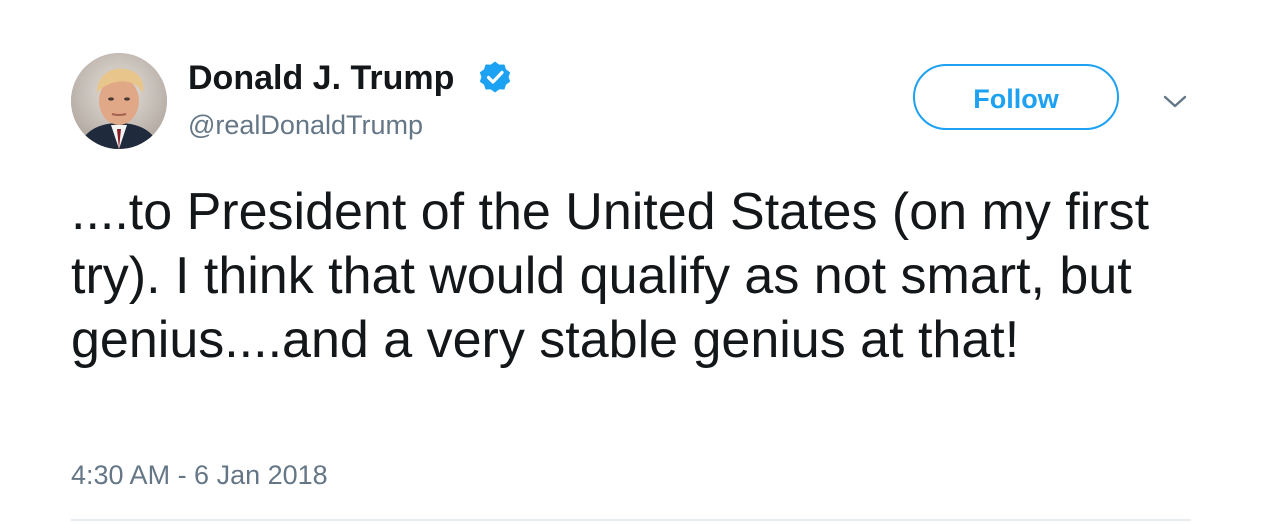 This screenshot has height=524, width=1266. I want to click on verified-badge-icon, so click(495, 77).